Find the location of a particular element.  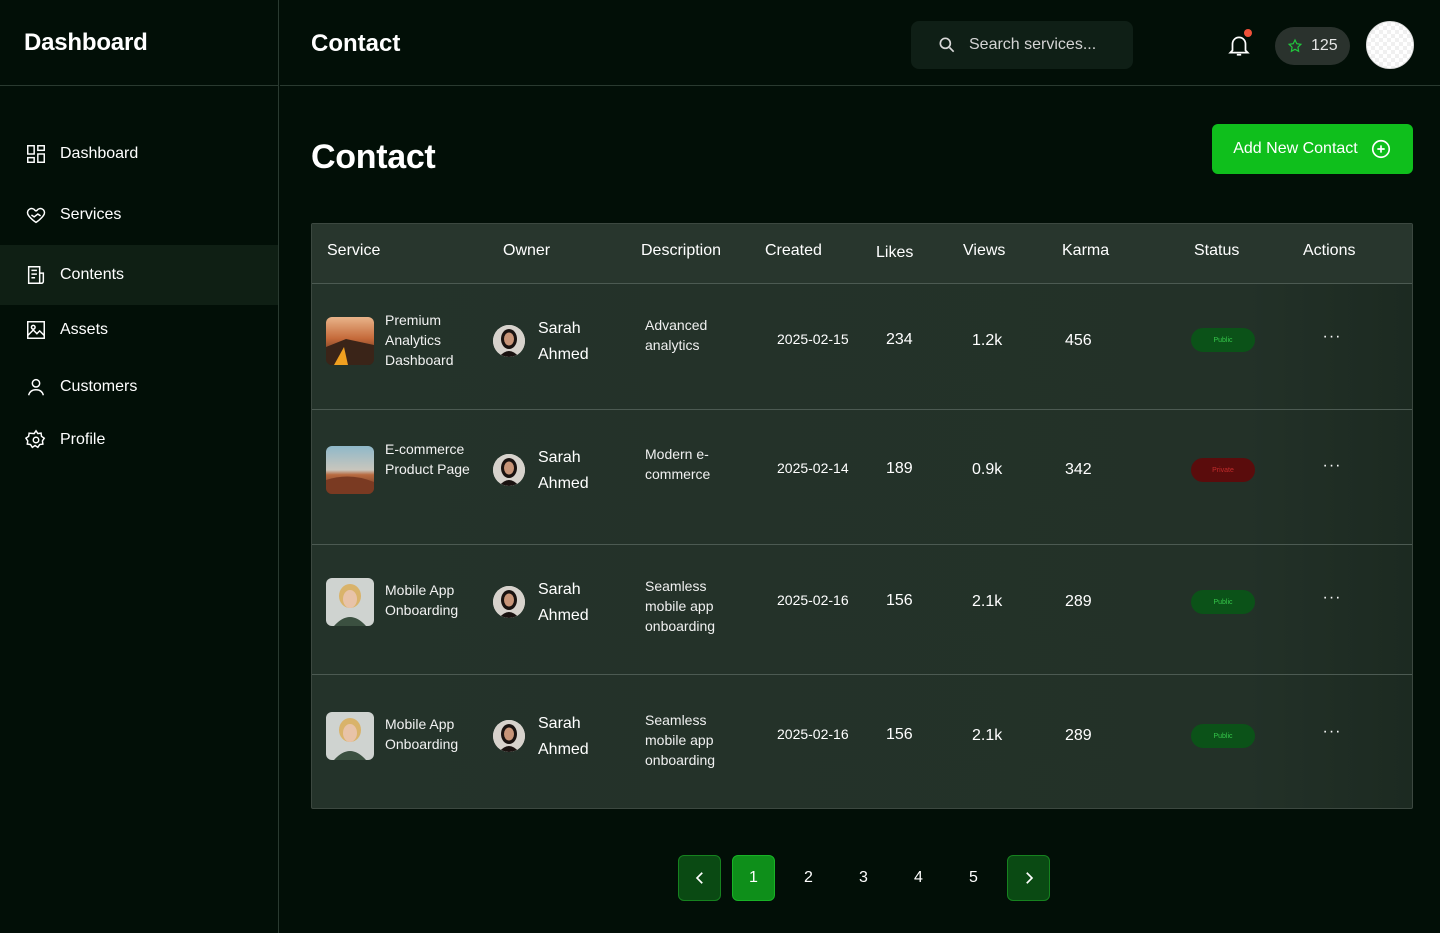

sidebar-item-label: Customers is located at coordinates (99, 386).